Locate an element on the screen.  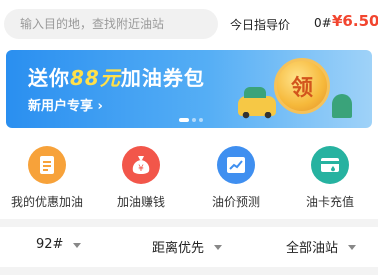
banner-title: 送你88元加油券包 is located at coordinates (116, 76).